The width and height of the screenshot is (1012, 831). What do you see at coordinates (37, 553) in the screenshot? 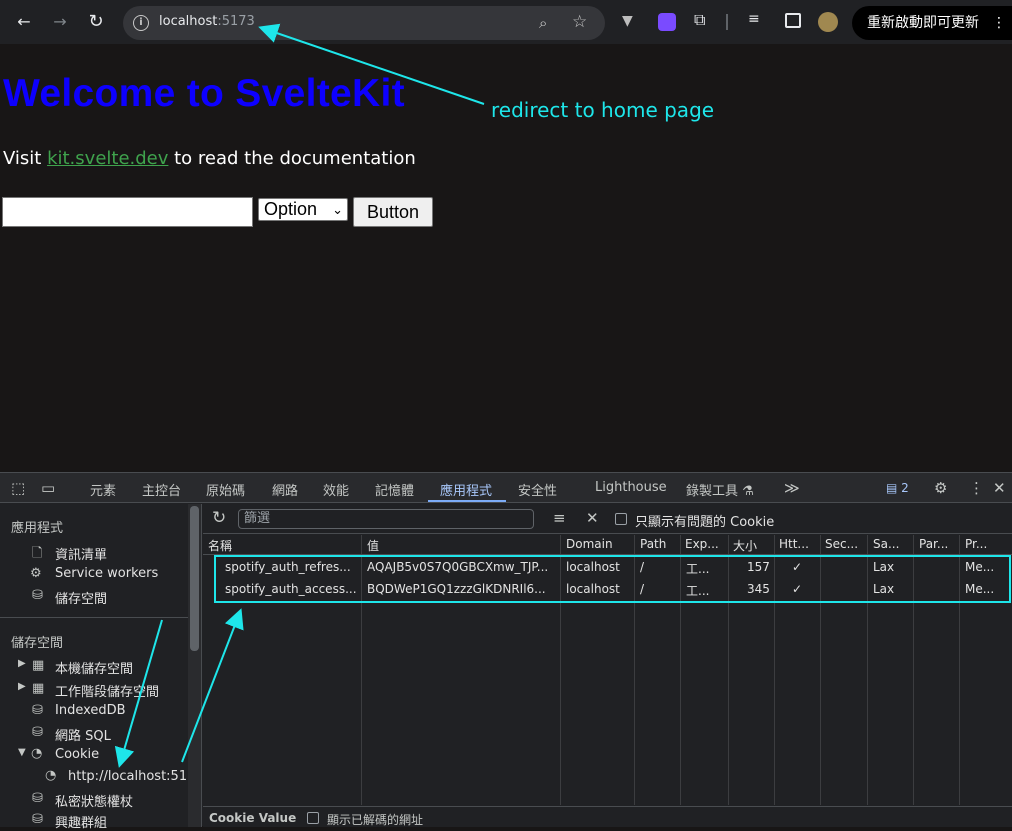
I see `document-icon: 🗋` at bounding box center [37, 553].